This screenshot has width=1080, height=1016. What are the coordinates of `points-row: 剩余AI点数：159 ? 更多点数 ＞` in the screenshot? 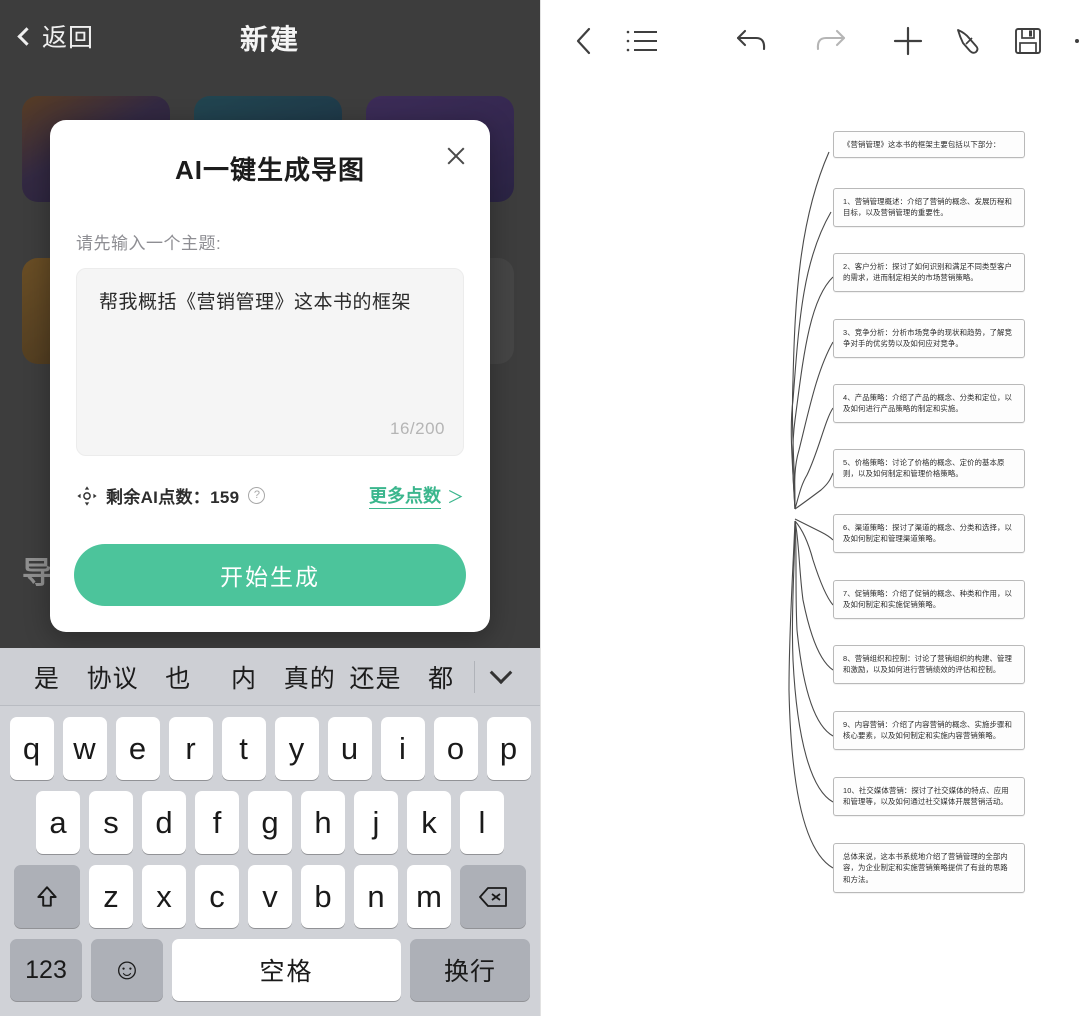 It's located at (270, 495).